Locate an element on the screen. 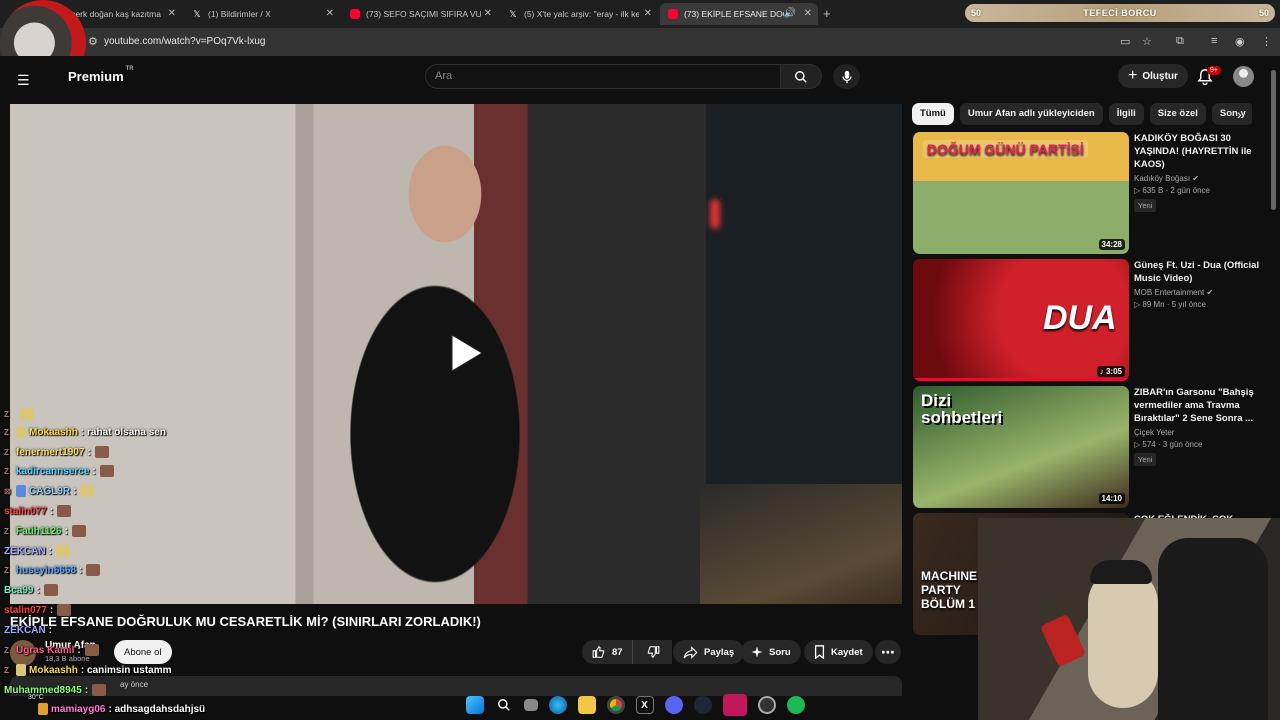 The height and width of the screenshot is (720, 1280). chat-user: ZEKCAN is located at coordinates (25, 551).